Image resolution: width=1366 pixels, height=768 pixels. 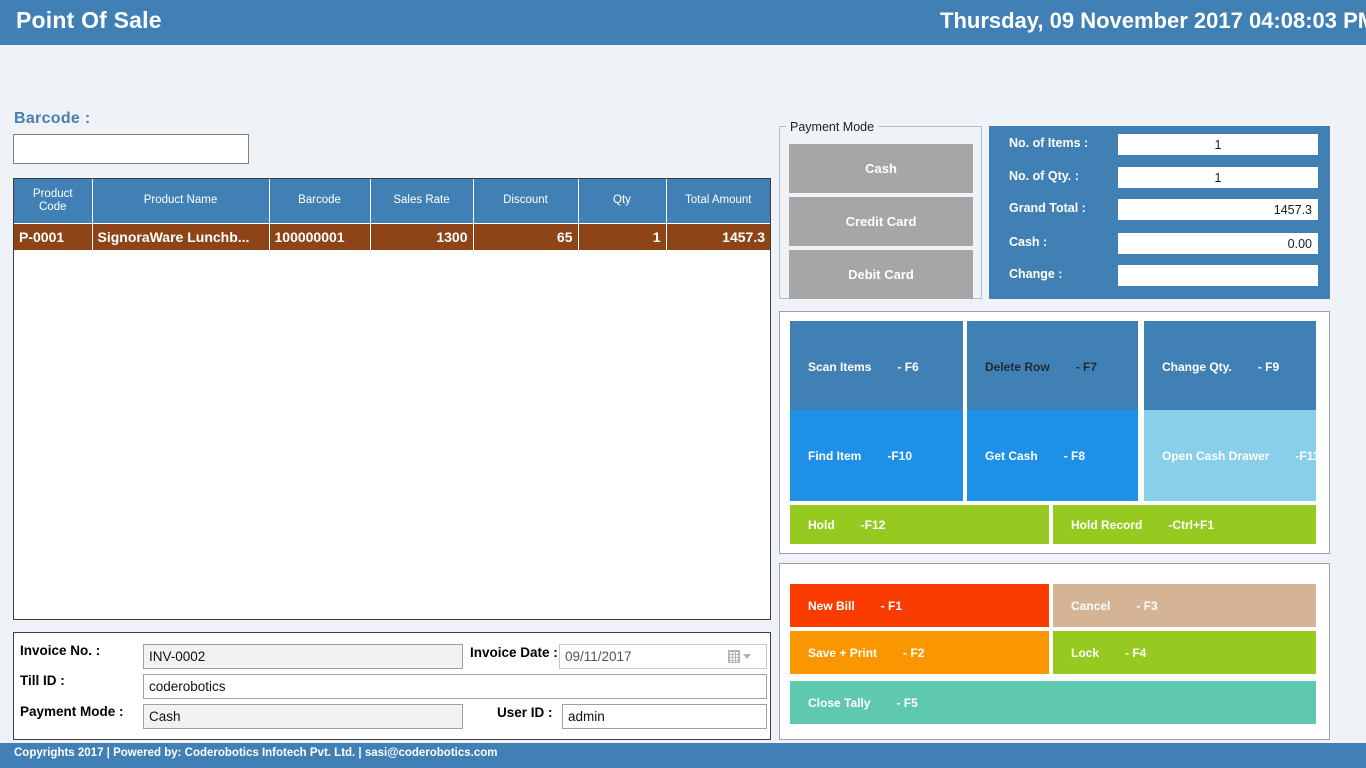 I want to click on summary-label-grand-total: Grand Total :, so click(x=1047, y=208).